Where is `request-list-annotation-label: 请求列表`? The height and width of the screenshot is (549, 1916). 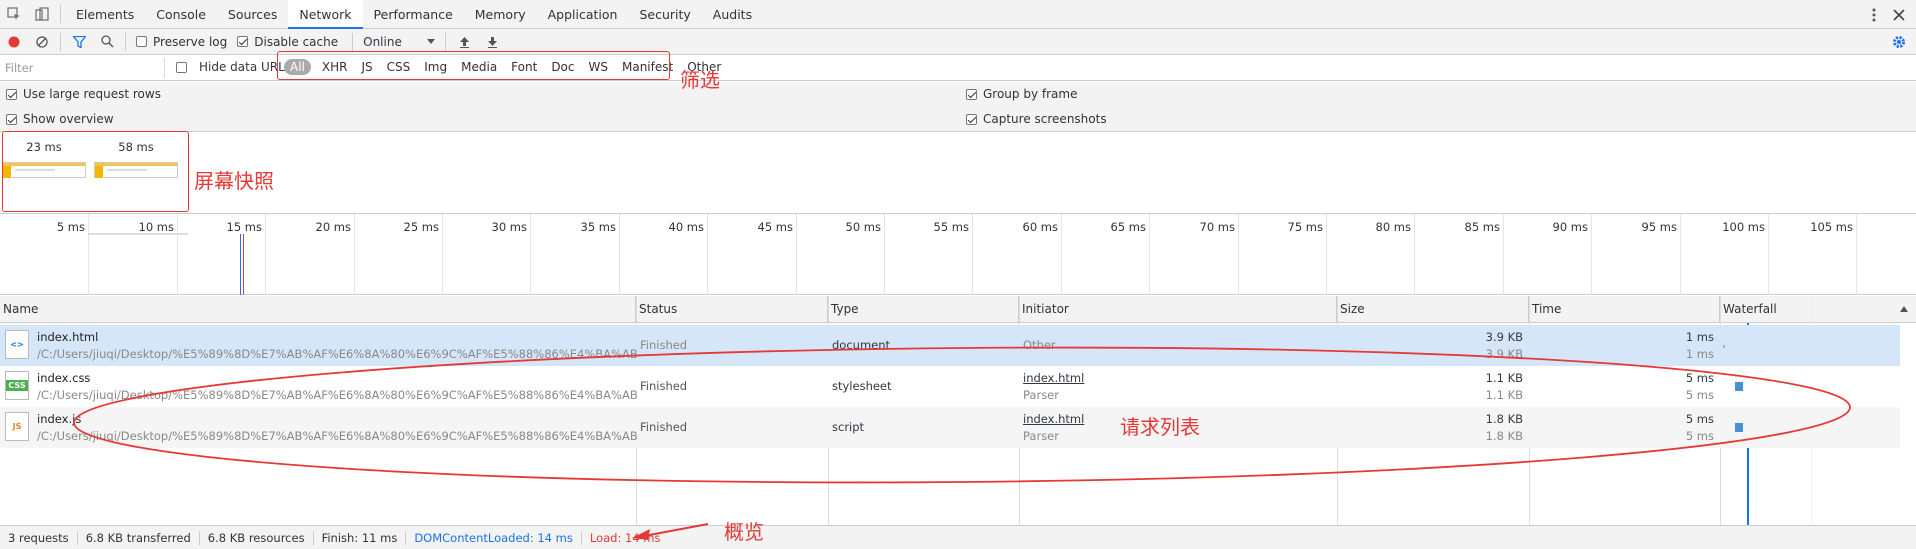 request-list-annotation-label: 请求列表 is located at coordinates (1160, 427).